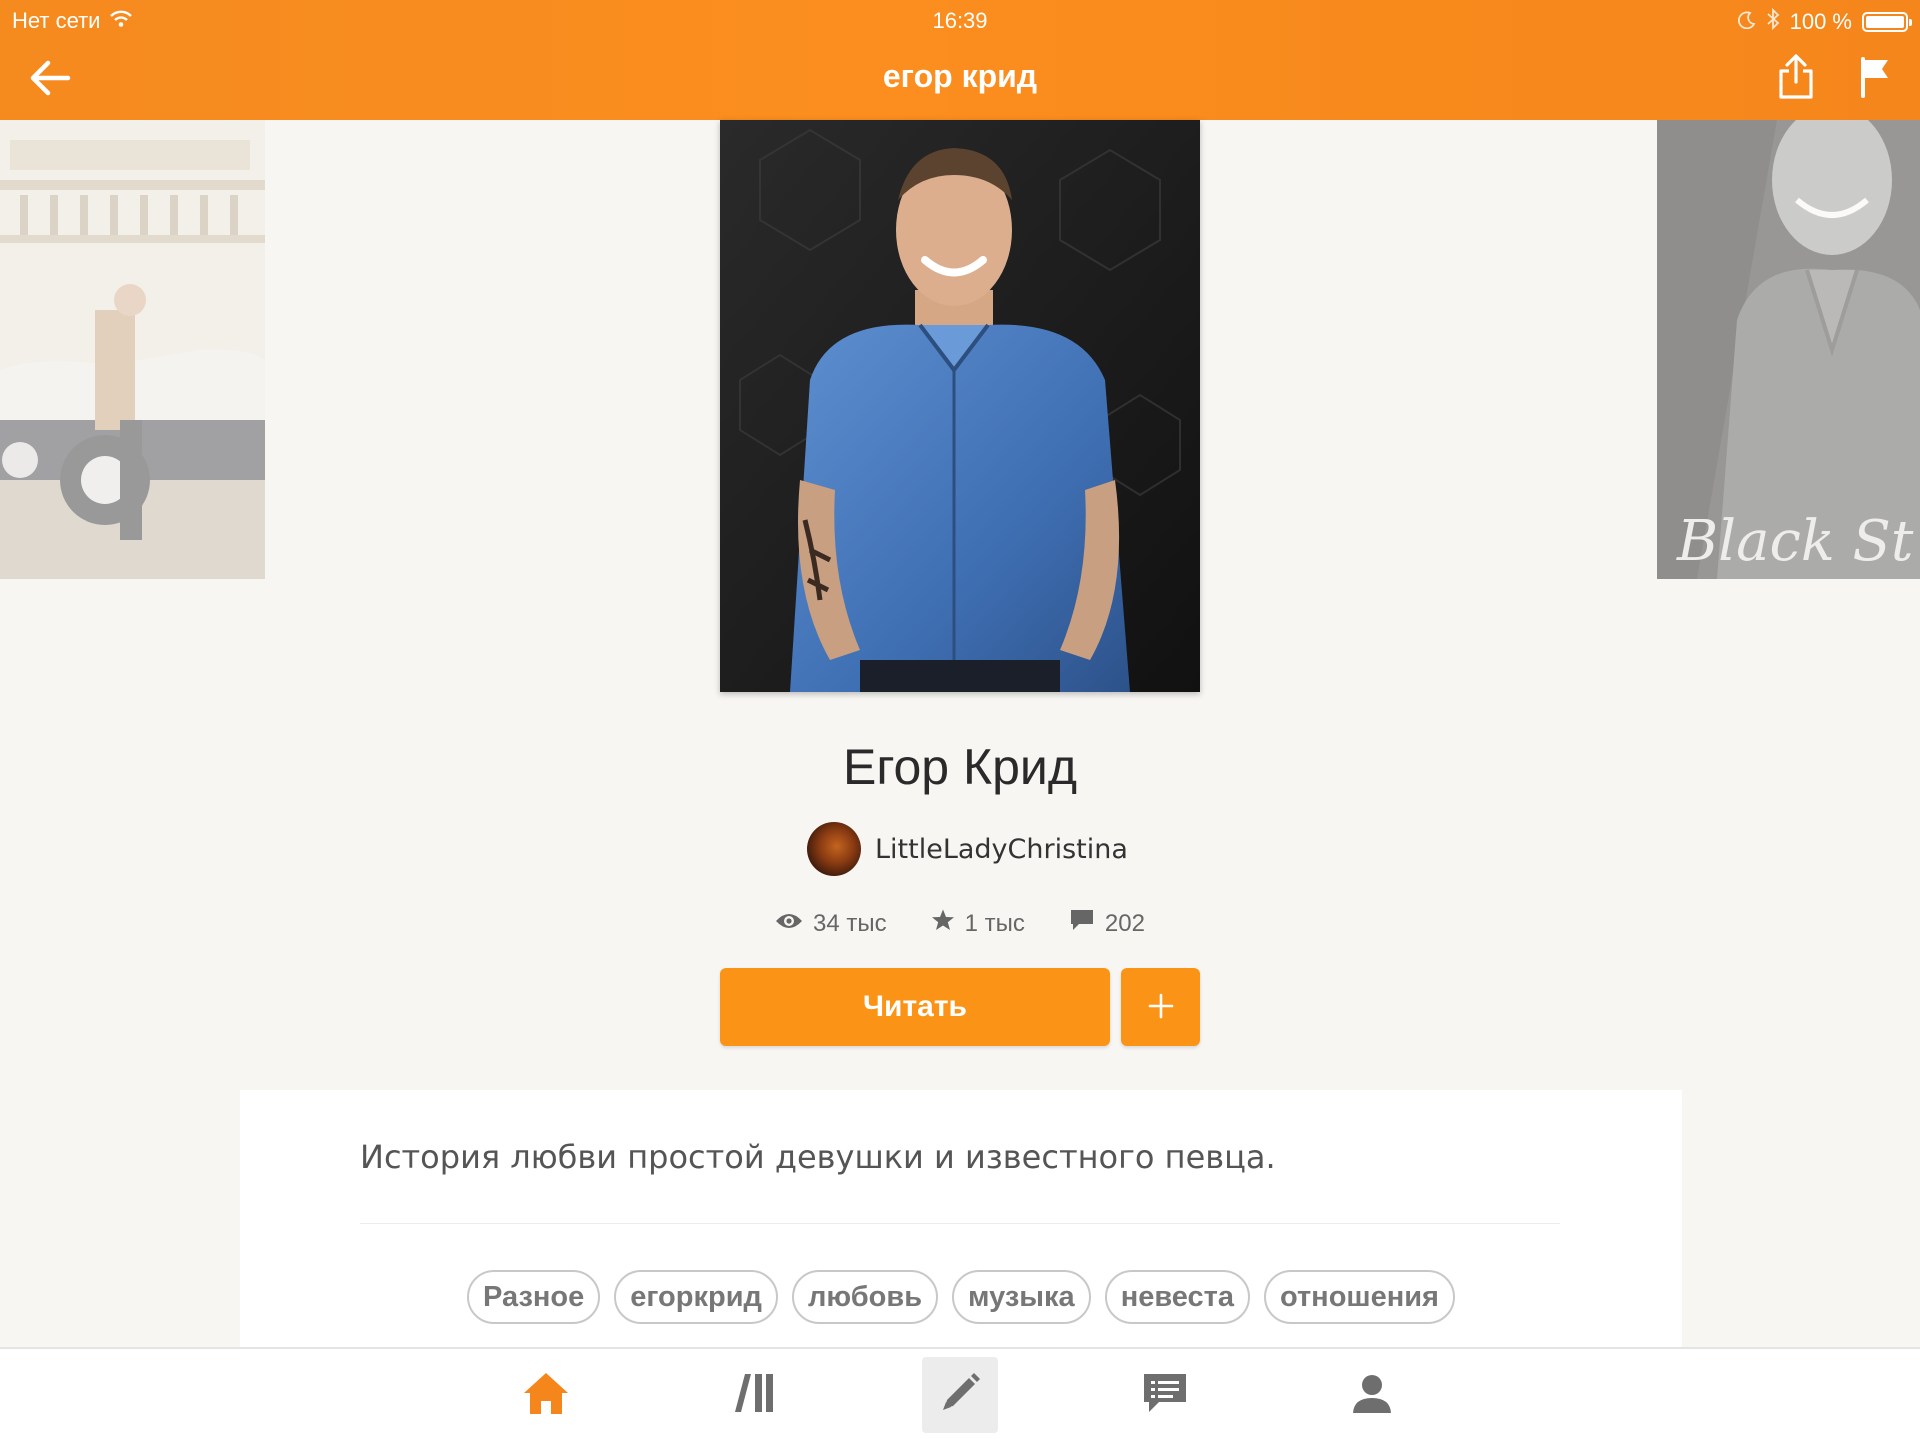 The width and height of the screenshot is (1920, 1440). What do you see at coordinates (834, 849) in the screenshot?
I see `avatar` at bounding box center [834, 849].